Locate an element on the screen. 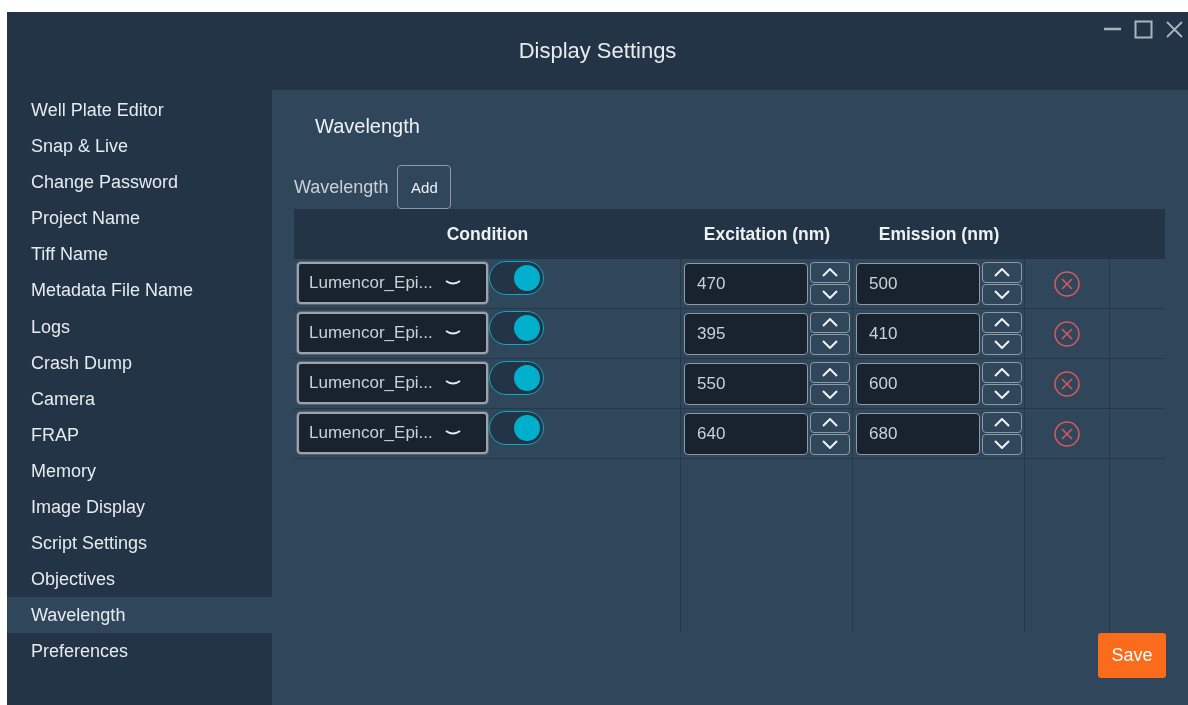 The width and height of the screenshot is (1188, 705). sidebar-item: Change Password is located at coordinates (139, 182).